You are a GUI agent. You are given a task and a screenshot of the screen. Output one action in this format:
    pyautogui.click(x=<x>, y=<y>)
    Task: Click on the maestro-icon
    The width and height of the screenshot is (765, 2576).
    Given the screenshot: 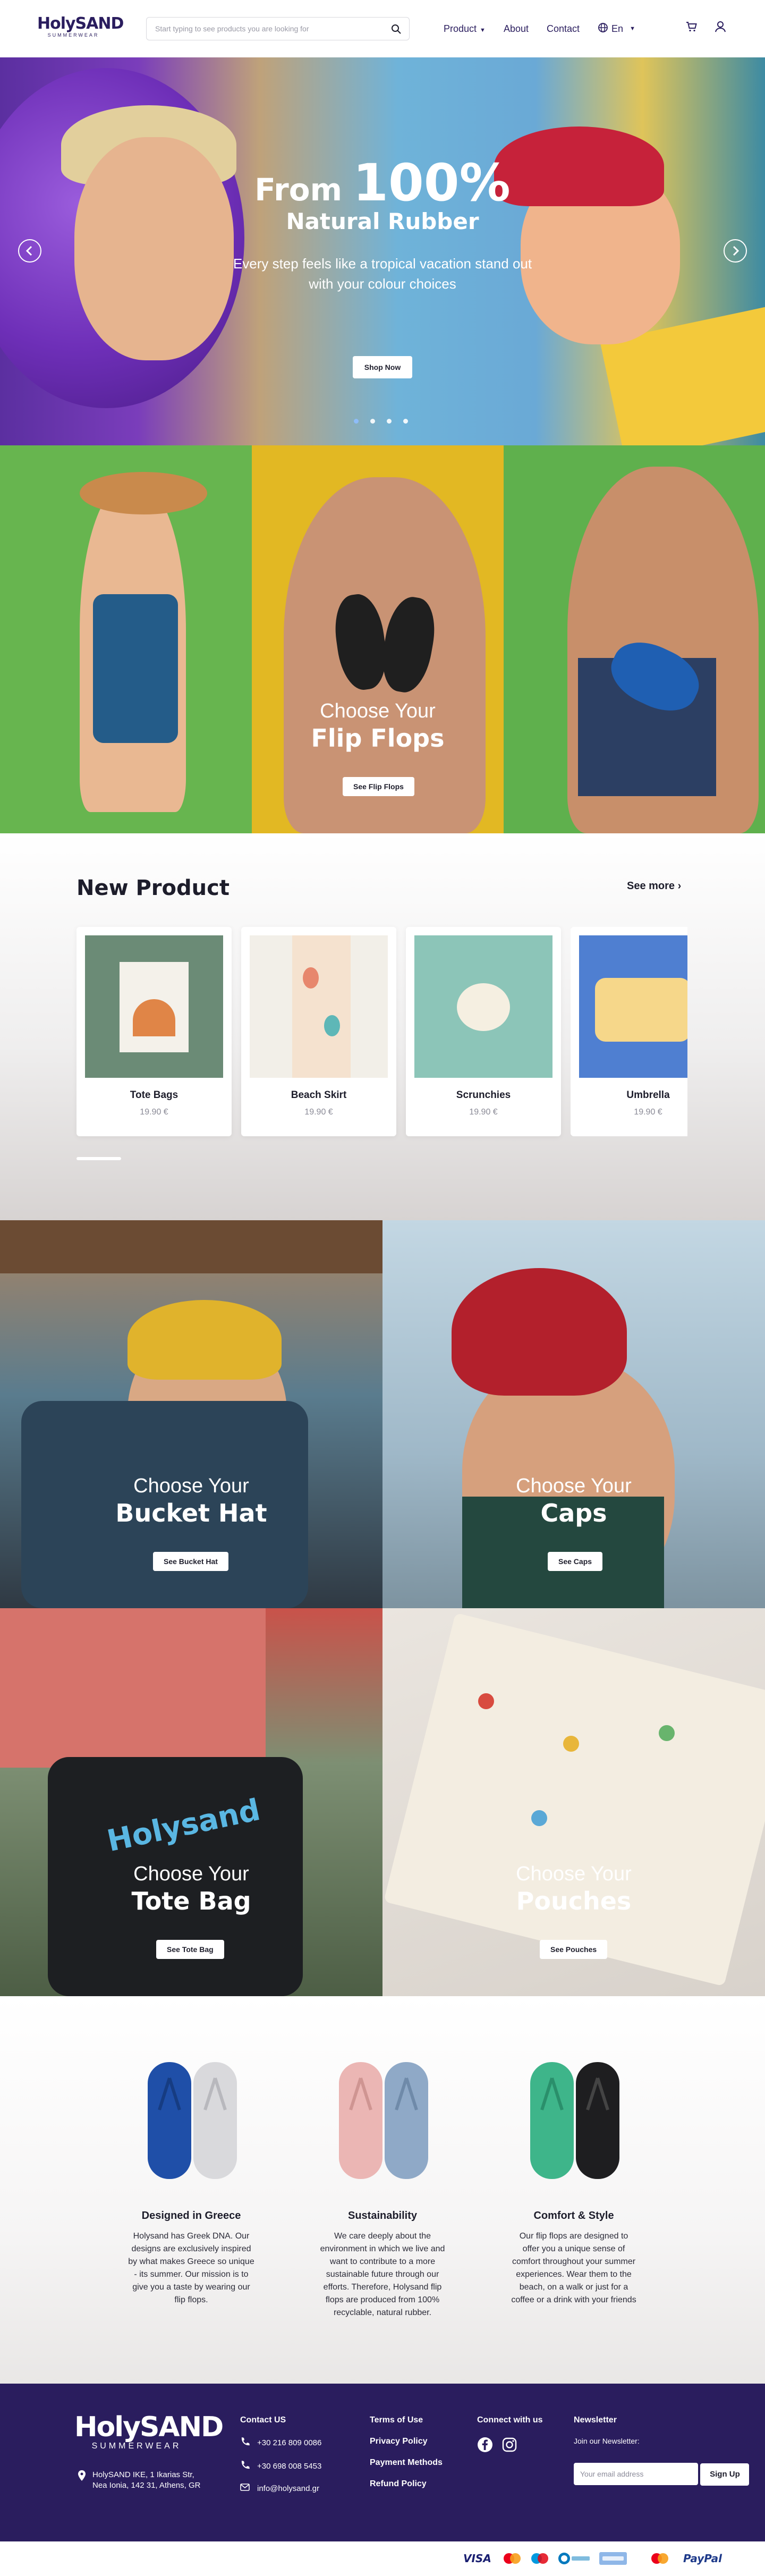 What is the action you would take?
    pyautogui.click(x=539, y=2558)
    